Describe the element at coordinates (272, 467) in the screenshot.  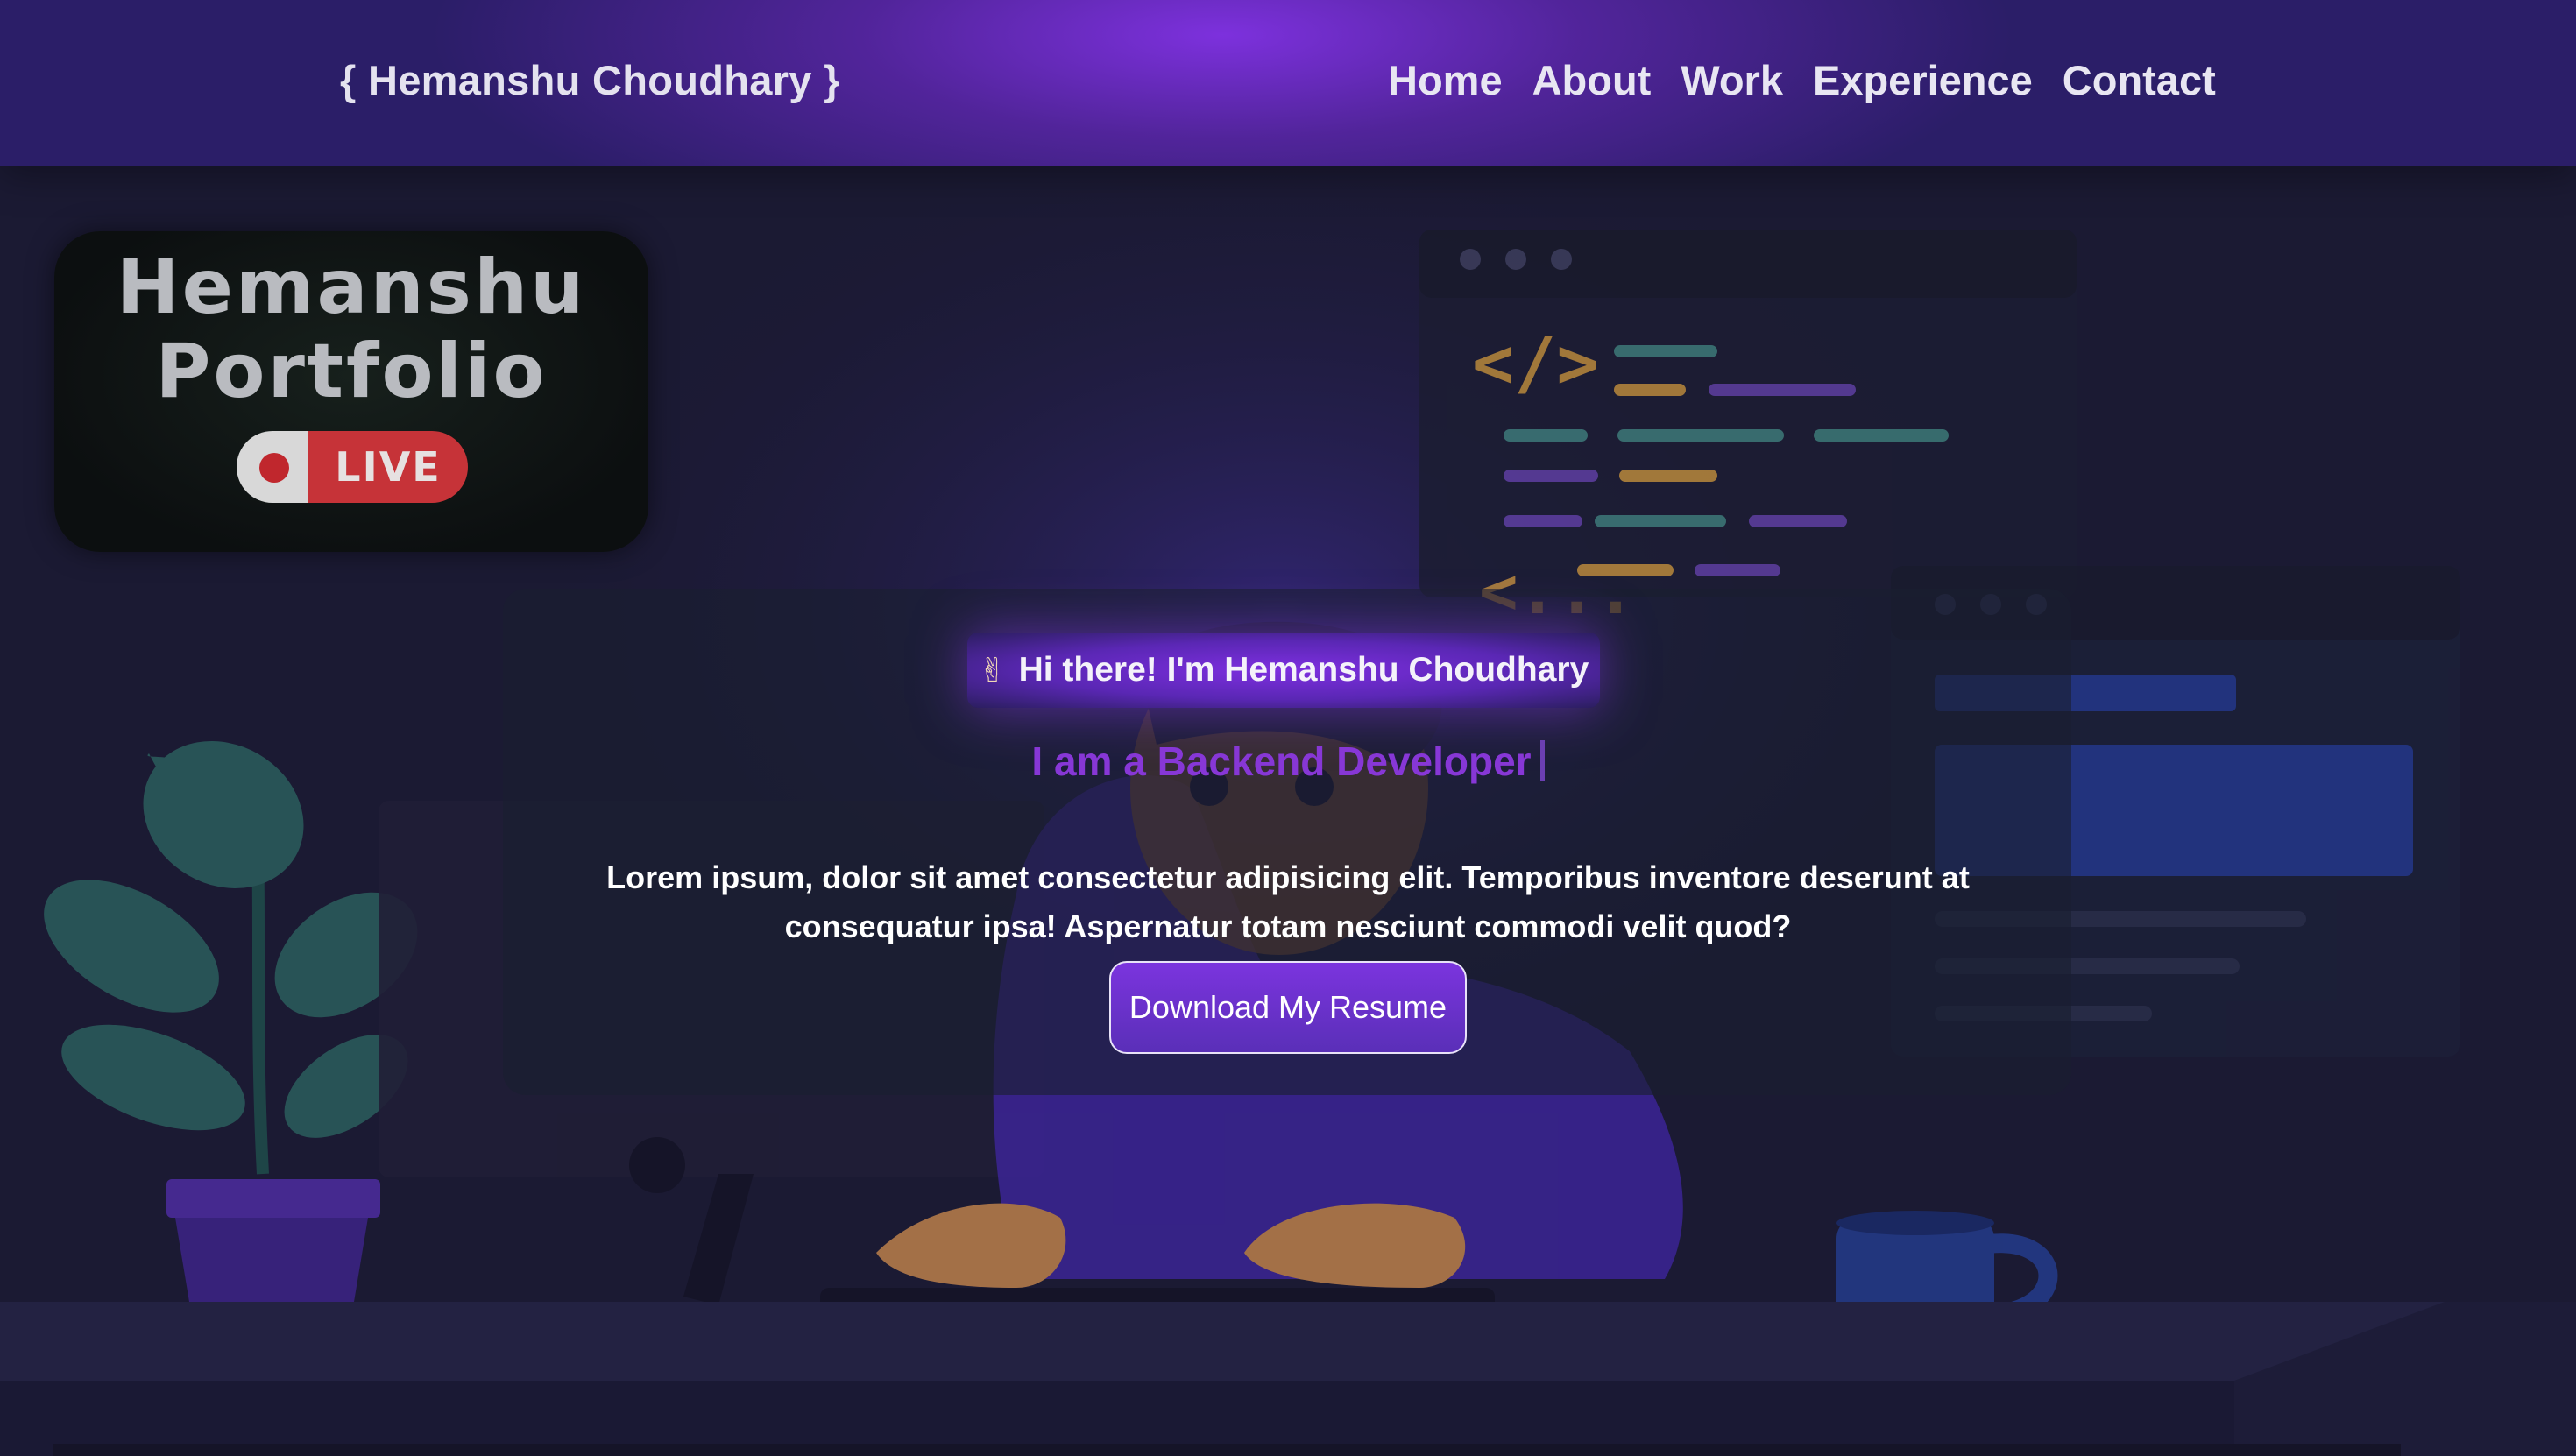
I see `record-dot-icon` at that location.